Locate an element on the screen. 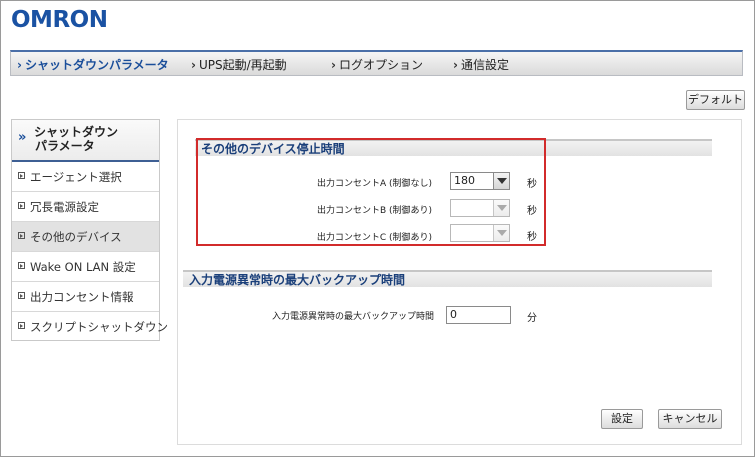  outlet-b-select is located at coordinates (480, 208).